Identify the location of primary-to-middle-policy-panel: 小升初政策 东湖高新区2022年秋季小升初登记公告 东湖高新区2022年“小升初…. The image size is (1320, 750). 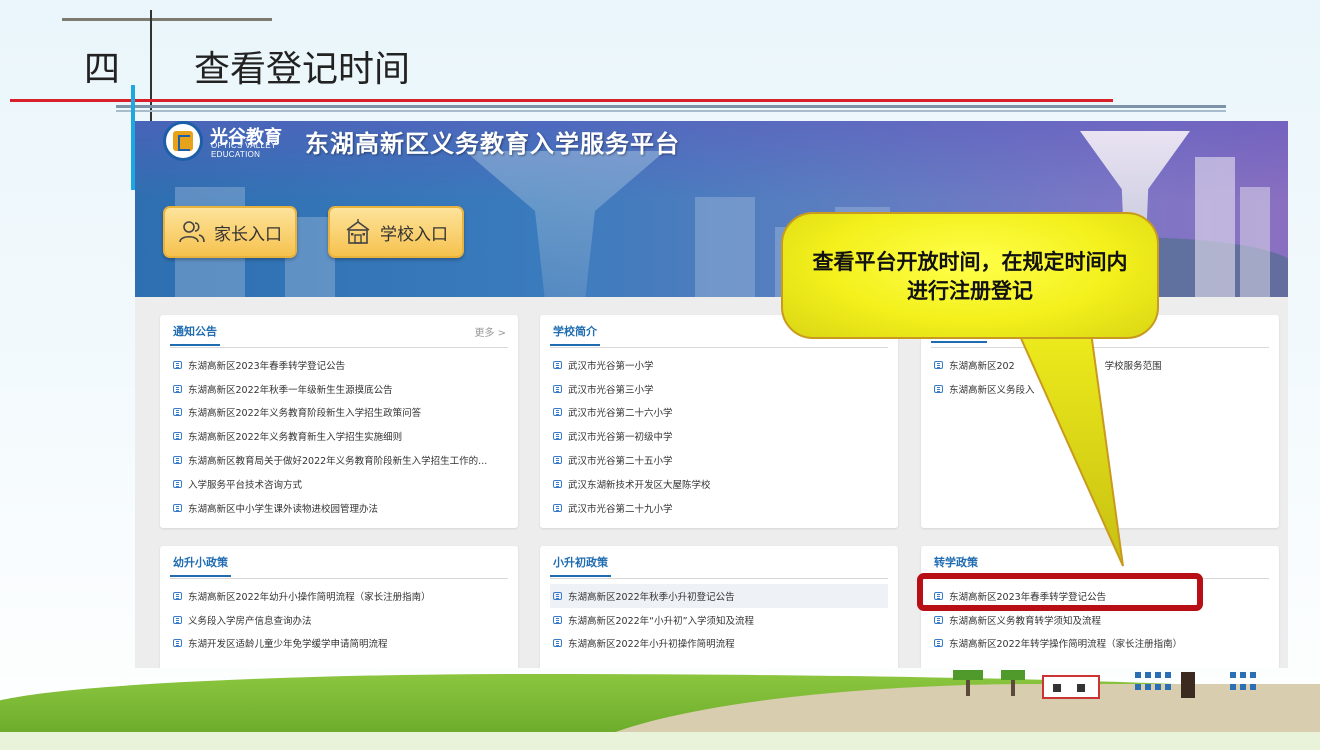
(719, 607).